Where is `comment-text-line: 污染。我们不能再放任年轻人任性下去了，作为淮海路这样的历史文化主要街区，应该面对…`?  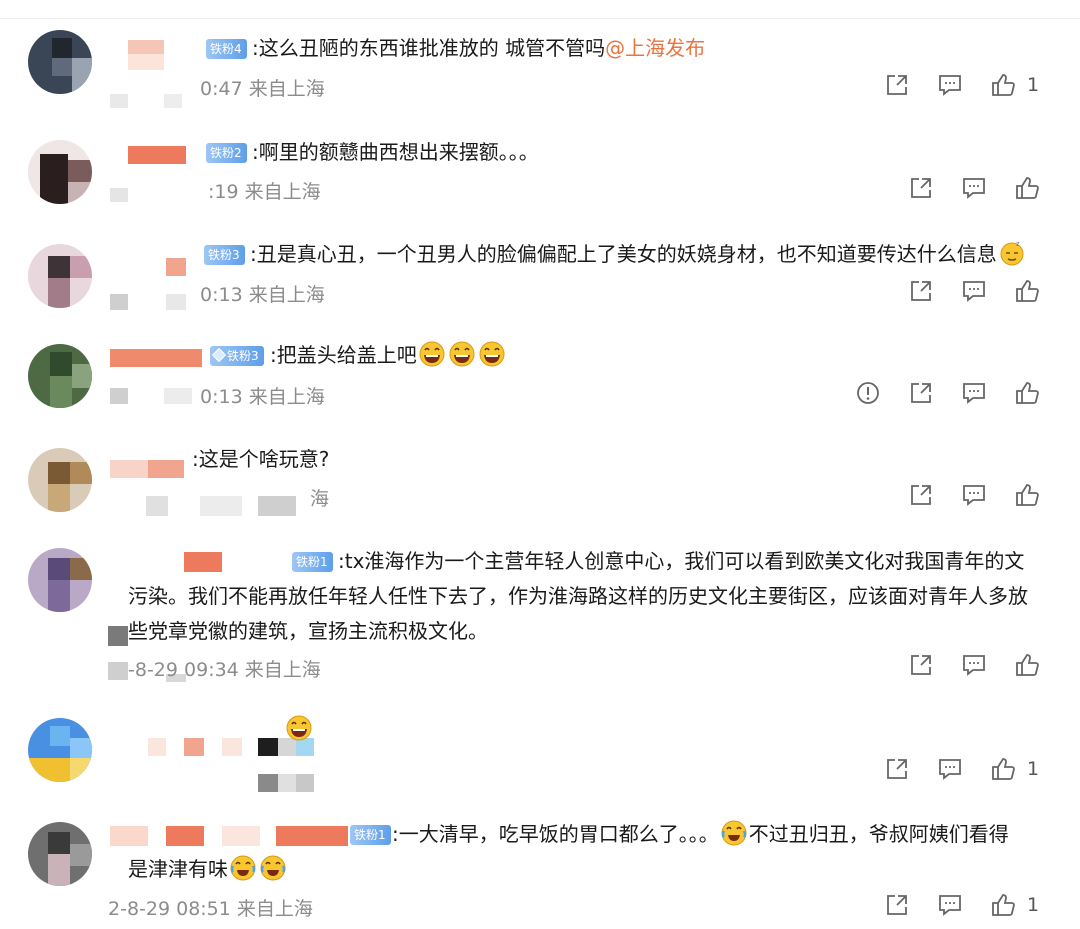 comment-text-line: 污染。我们不能再放任年轻人任性下去了，作为淮海路这样的历史文化主要街区，应该面对… is located at coordinates (578, 596).